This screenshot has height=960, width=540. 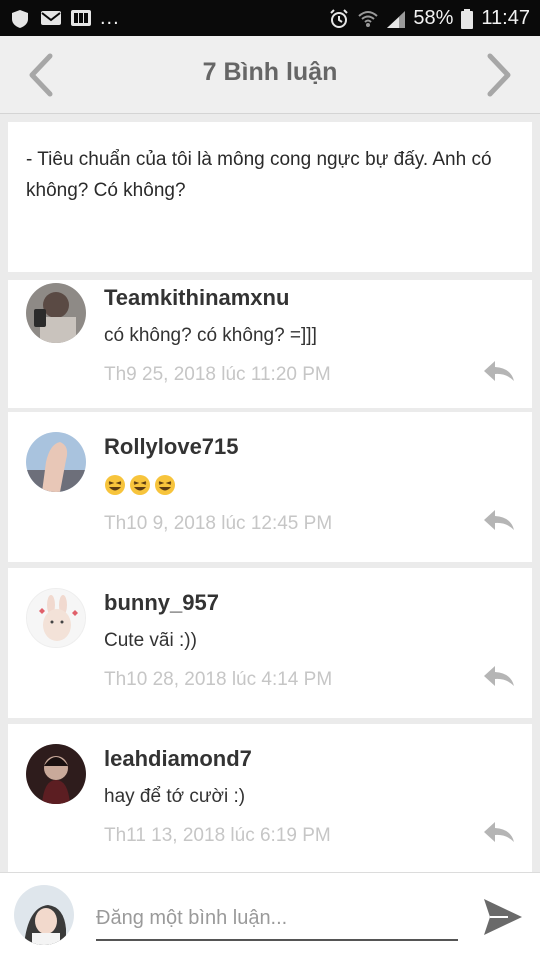 I want to click on page-title: 7 Bình luận, so click(x=270, y=72).